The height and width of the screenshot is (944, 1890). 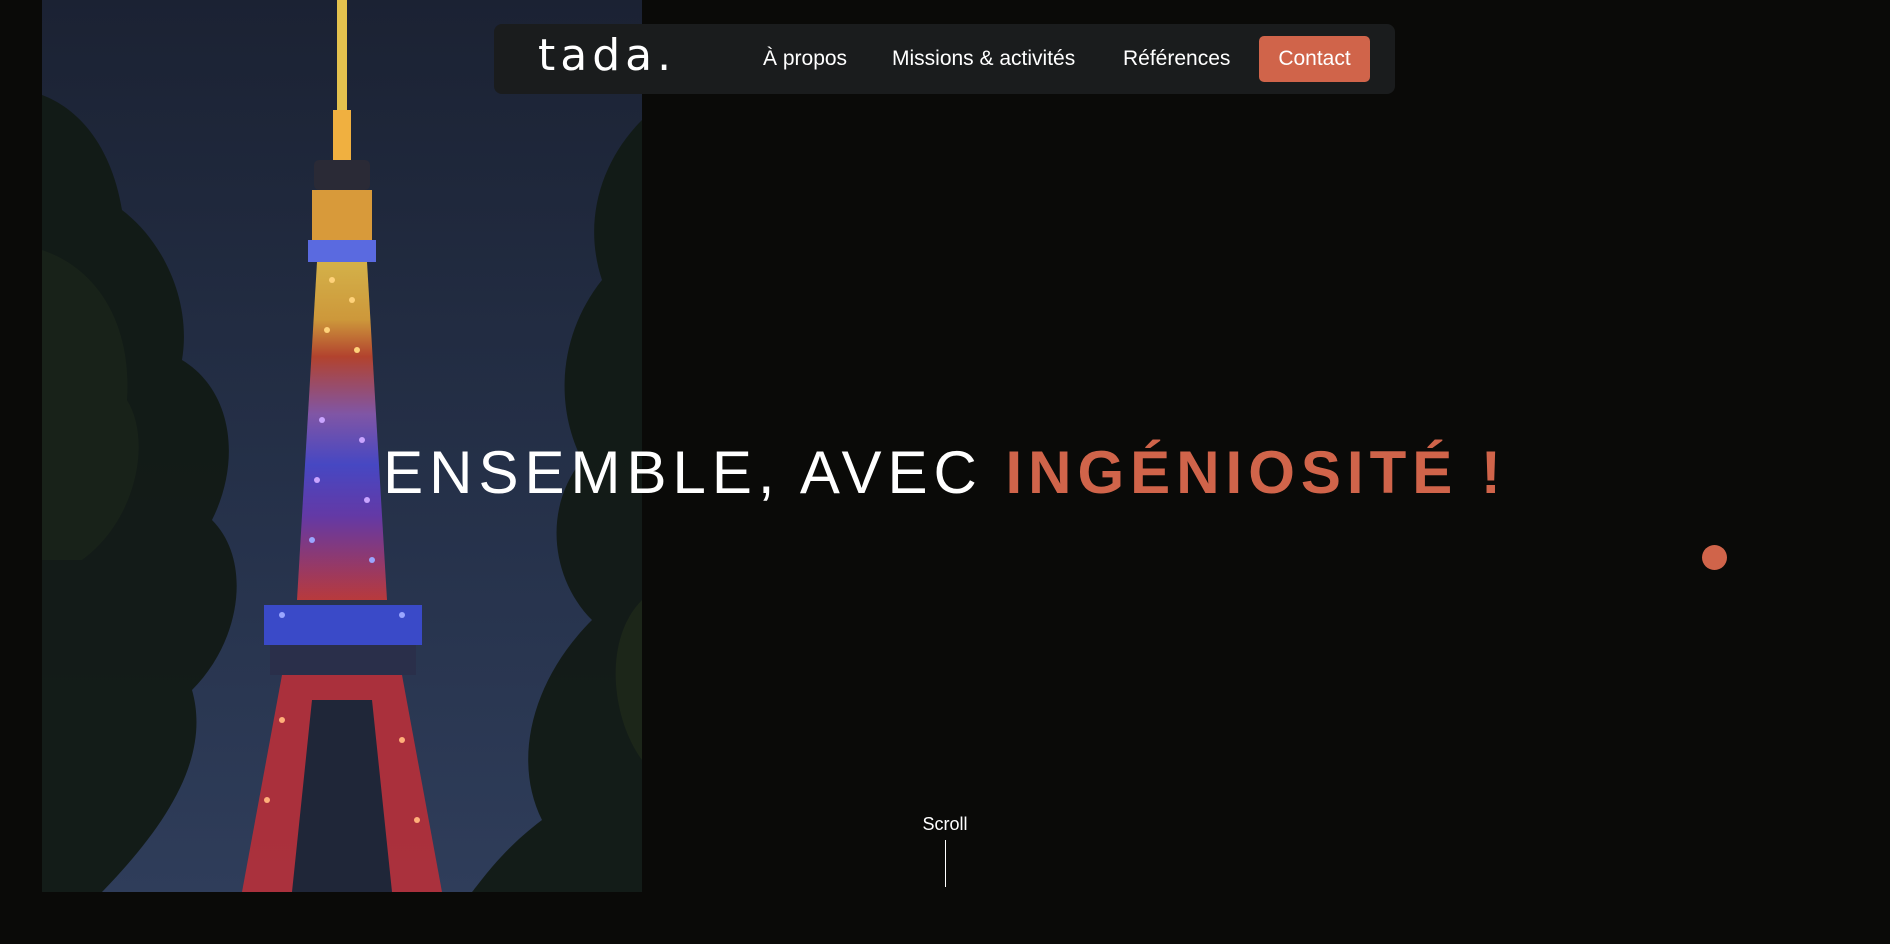 What do you see at coordinates (1176, 58) in the screenshot?
I see `nav-link-references: Références` at bounding box center [1176, 58].